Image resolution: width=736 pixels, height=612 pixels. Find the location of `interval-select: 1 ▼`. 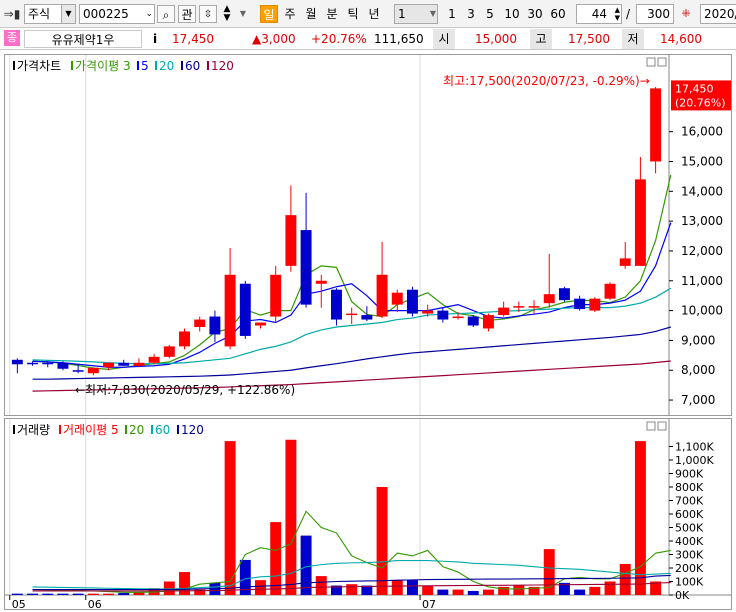

interval-select: 1 ▼ is located at coordinates (416, 14).